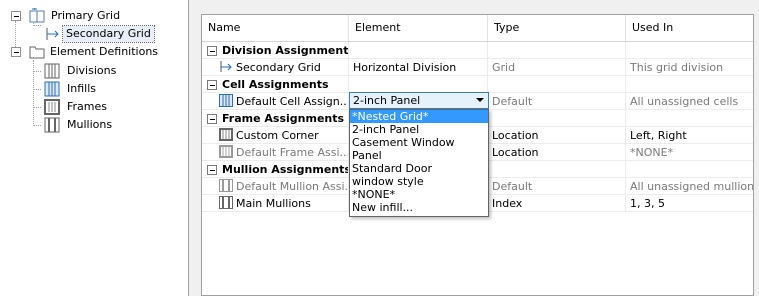 The image size is (759, 296). Describe the element at coordinates (37, 15) in the screenshot. I see `grid-icon` at that location.